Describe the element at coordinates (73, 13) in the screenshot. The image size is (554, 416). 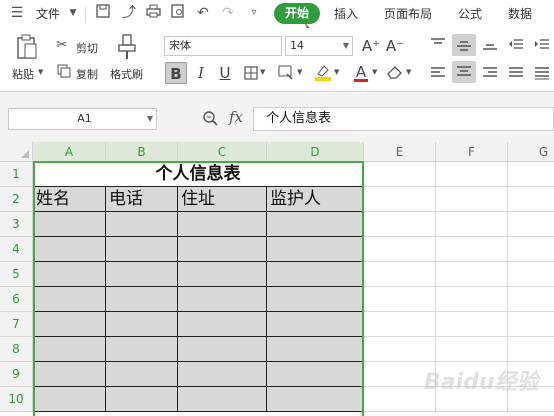
I see `file-dropdown-icon: ▼` at that location.